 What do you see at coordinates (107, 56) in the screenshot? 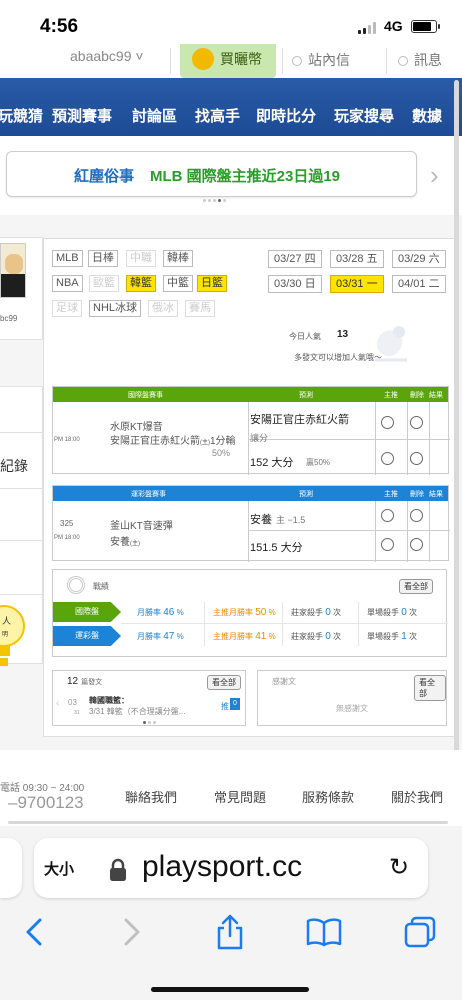
I see `username-link: abaabc99 ˅` at bounding box center [107, 56].